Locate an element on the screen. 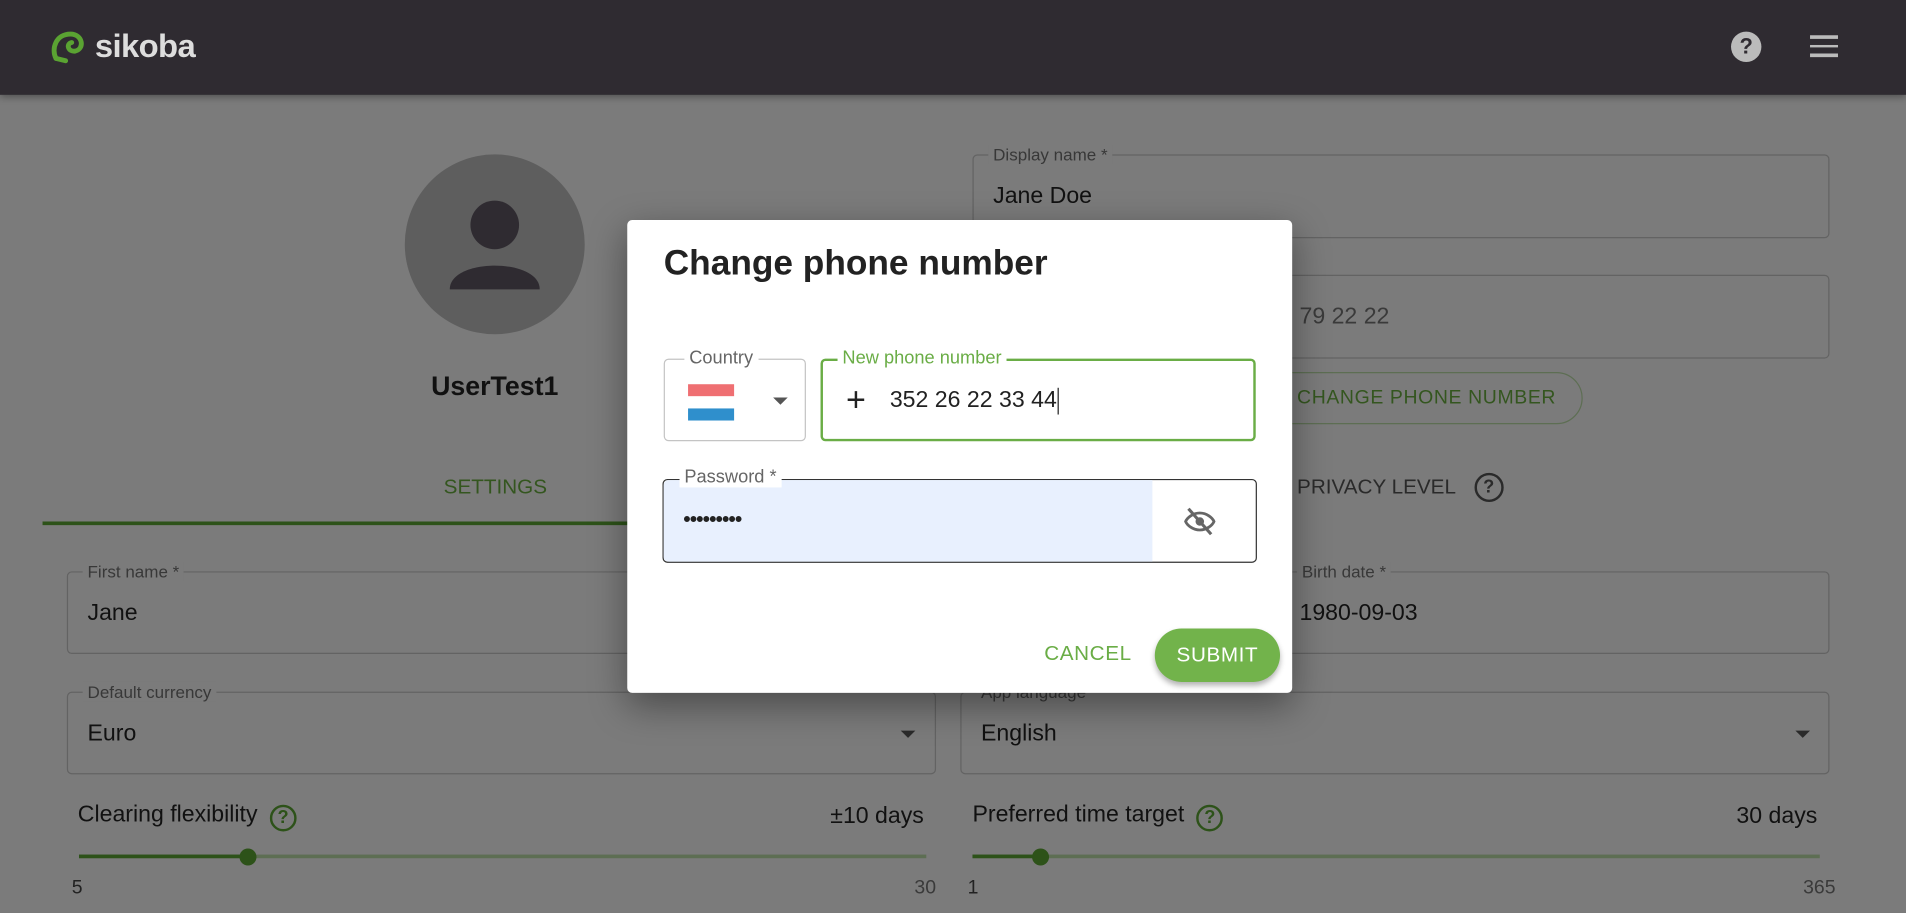  slider-max-label: 30 is located at coordinates (925, 888).